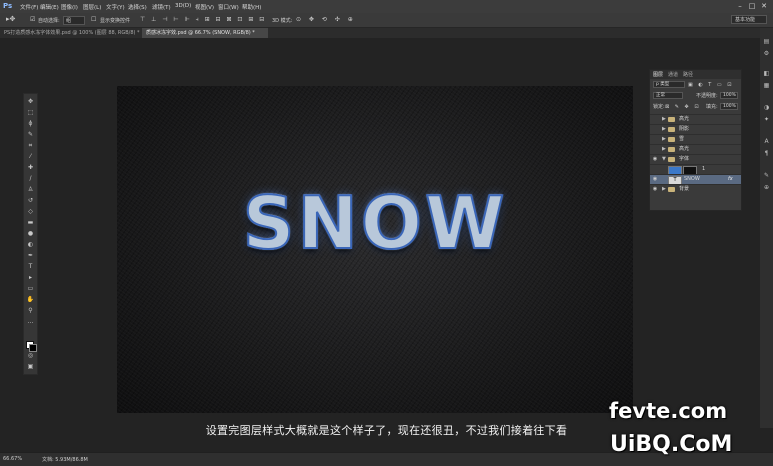  Describe the element at coordinates (30, 168) in the screenshot. I see `healing-tool-icon: ✚` at that location.